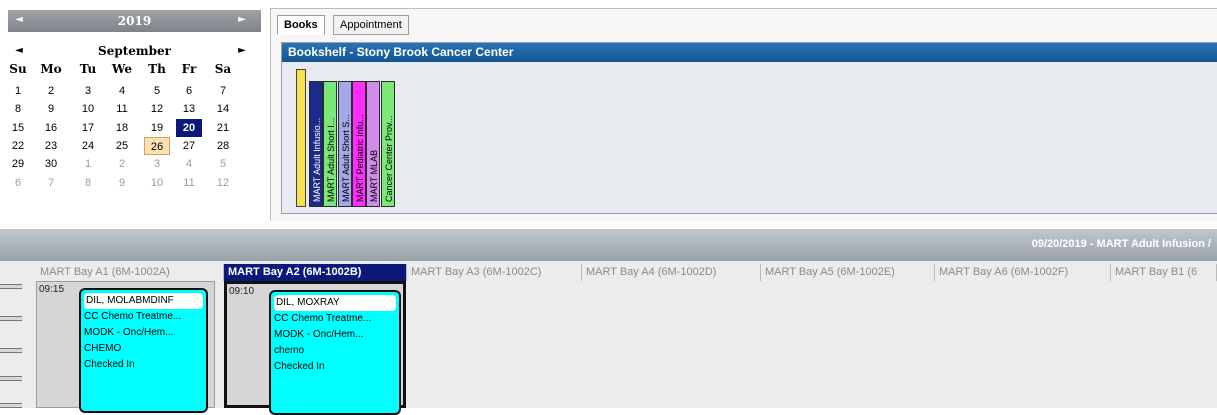 The width and height of the screenshot is (1217, 415). Describe the element at coordinates (130, 272) in the screenshot. I see `resource-column-header: MART Bay A1 (6M-1002A)` at that location.